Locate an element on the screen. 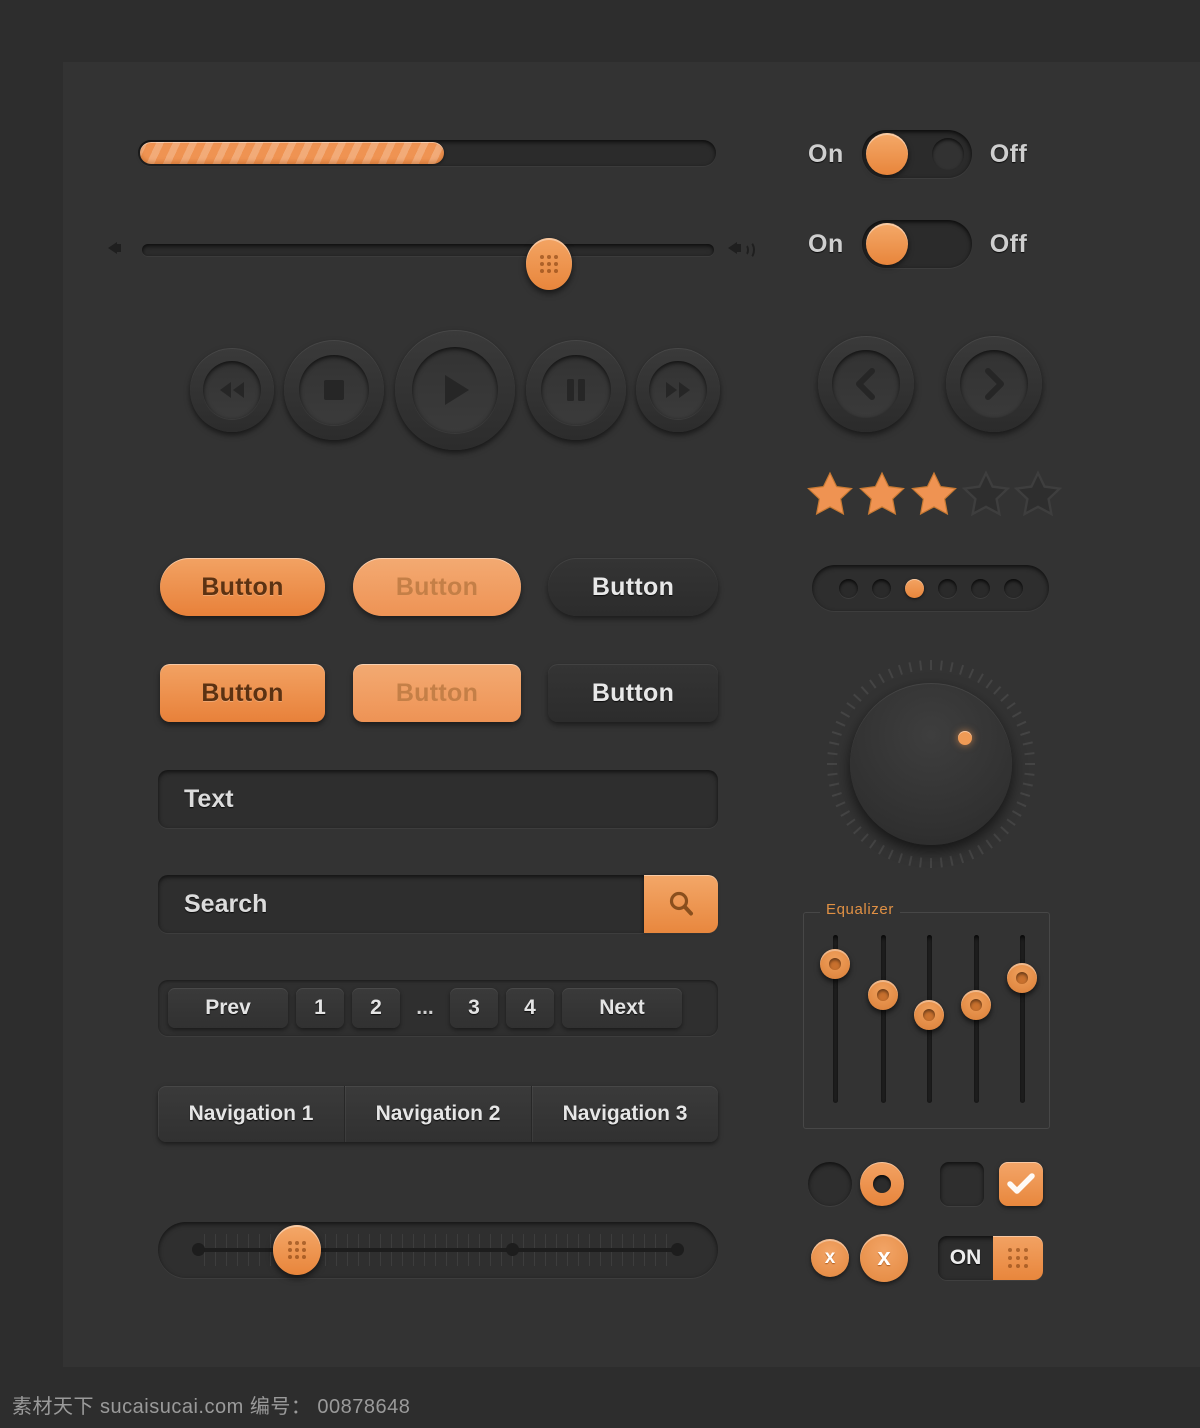  checkbox-unchecked is located at coordinates (962, 1184).